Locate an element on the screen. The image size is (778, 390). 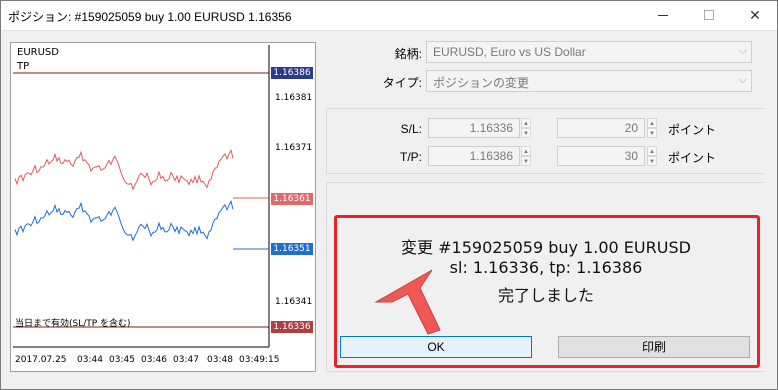
pointer-arrow-icon is located at coordinates (407, 302).